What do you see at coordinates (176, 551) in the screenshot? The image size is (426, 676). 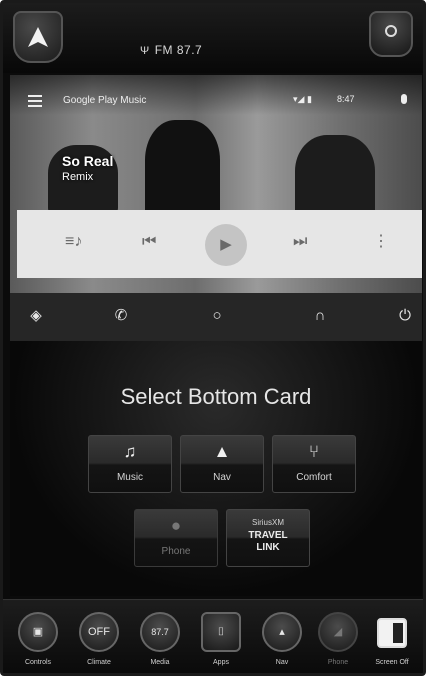 I see `card-label: Phone` at bounding box center [176, 551].